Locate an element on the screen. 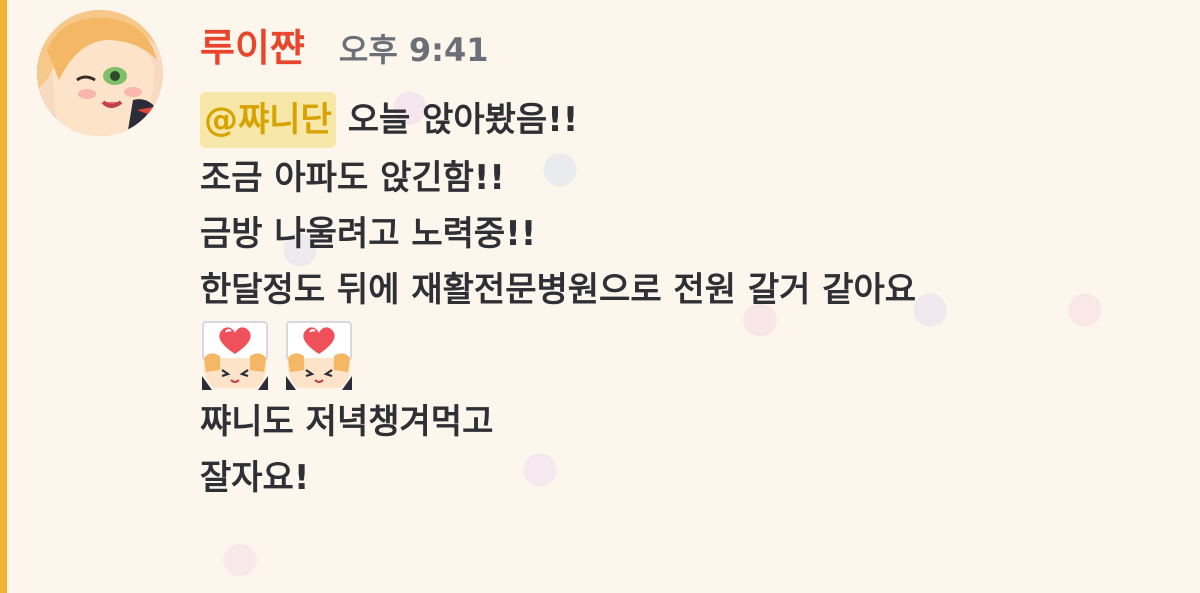 The width and height of the screenshot is (1200, 593). message-header: 루이쨘 오후 9:41 is located at coordinates (344, 48).